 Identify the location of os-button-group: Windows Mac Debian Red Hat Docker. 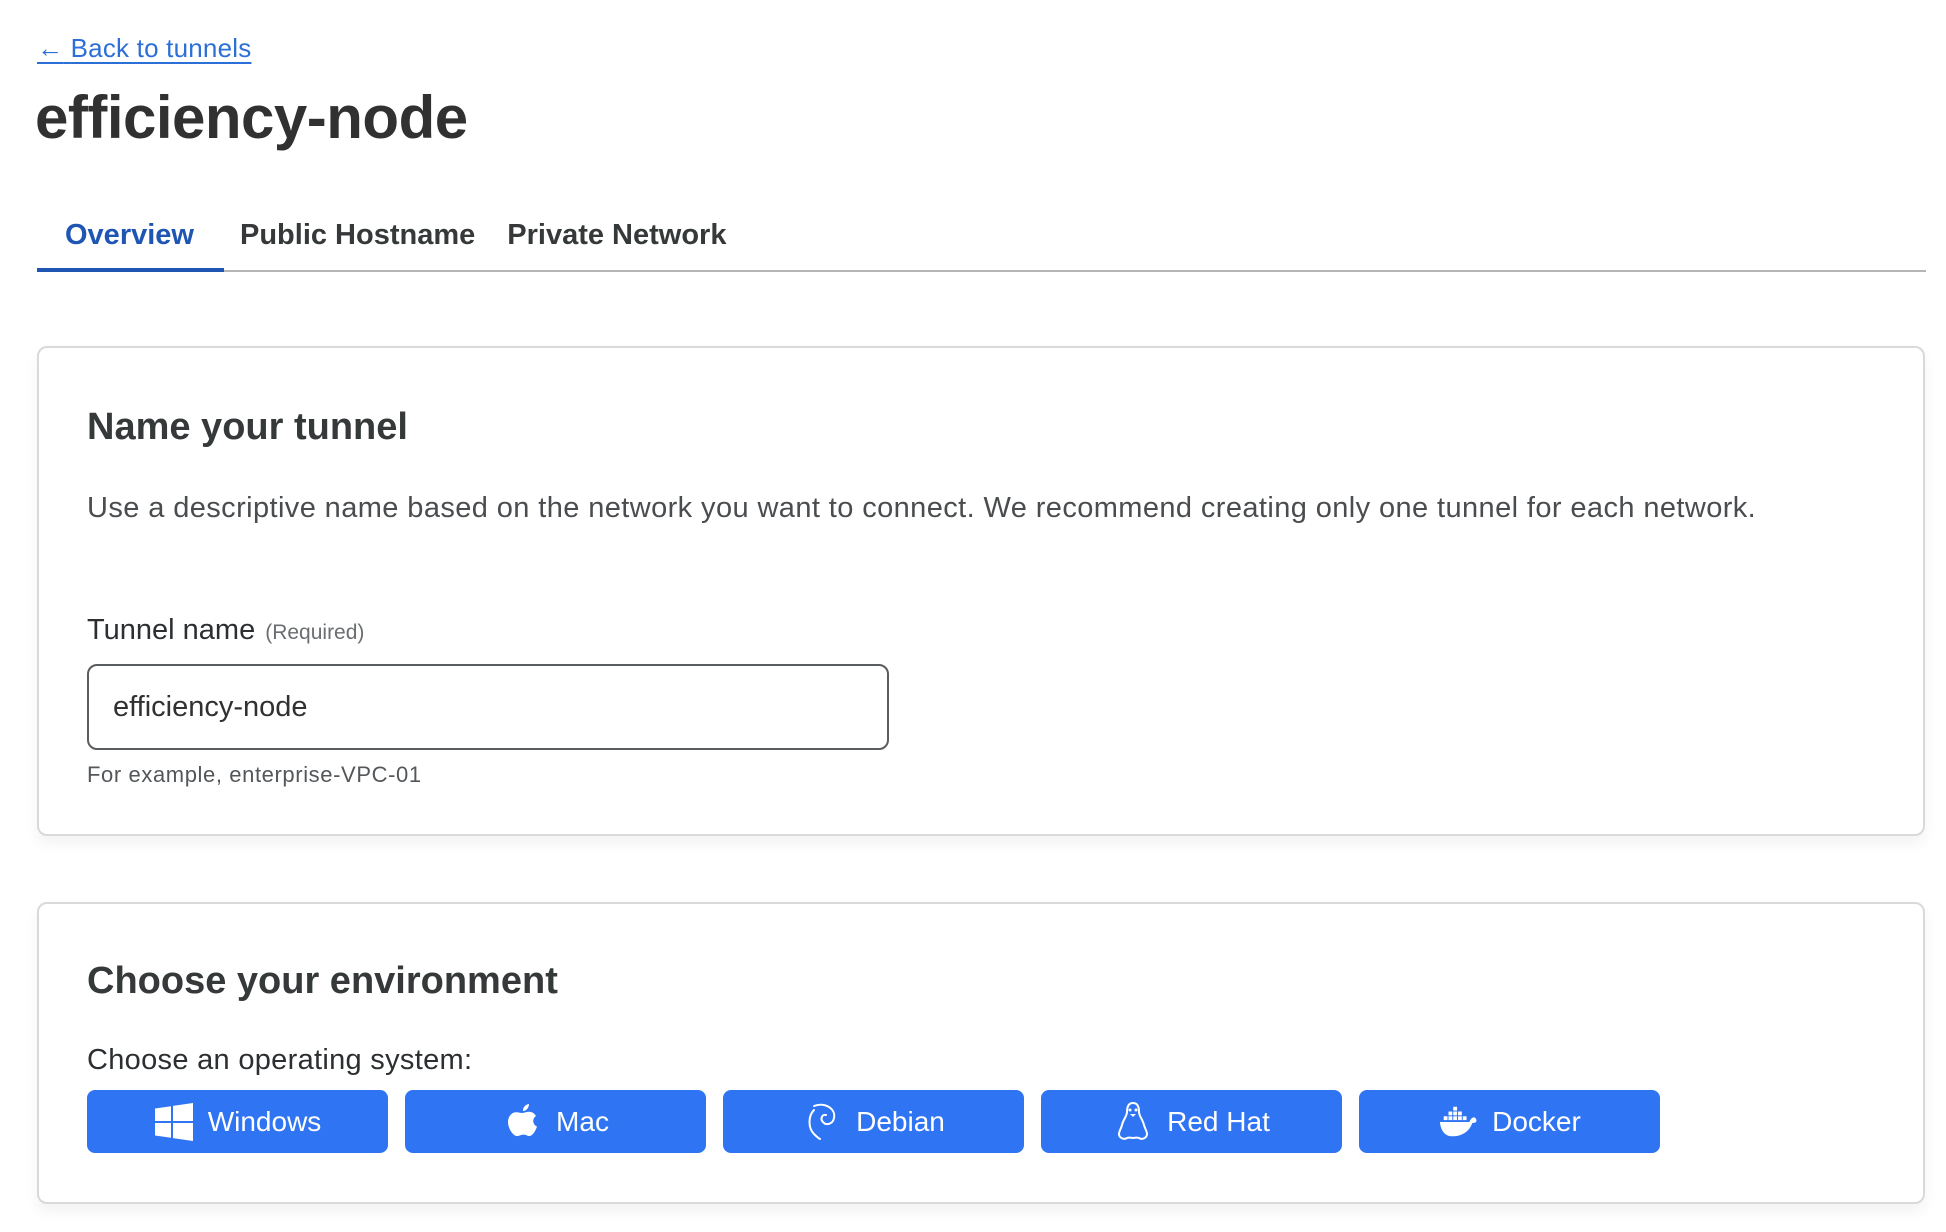
(873, 1121).